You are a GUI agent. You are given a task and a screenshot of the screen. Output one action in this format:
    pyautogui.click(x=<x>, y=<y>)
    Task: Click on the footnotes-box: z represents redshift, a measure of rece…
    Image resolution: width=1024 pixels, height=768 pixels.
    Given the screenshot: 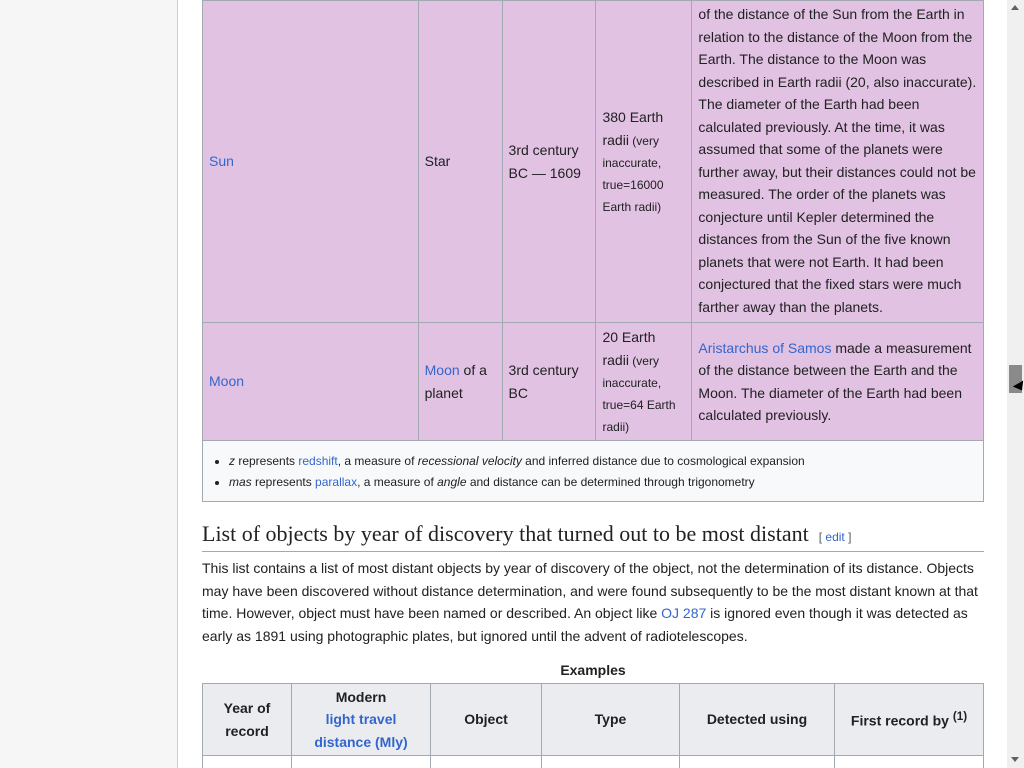 What is the action you would take?
    pyautogui.click(x=593, y=471)
    